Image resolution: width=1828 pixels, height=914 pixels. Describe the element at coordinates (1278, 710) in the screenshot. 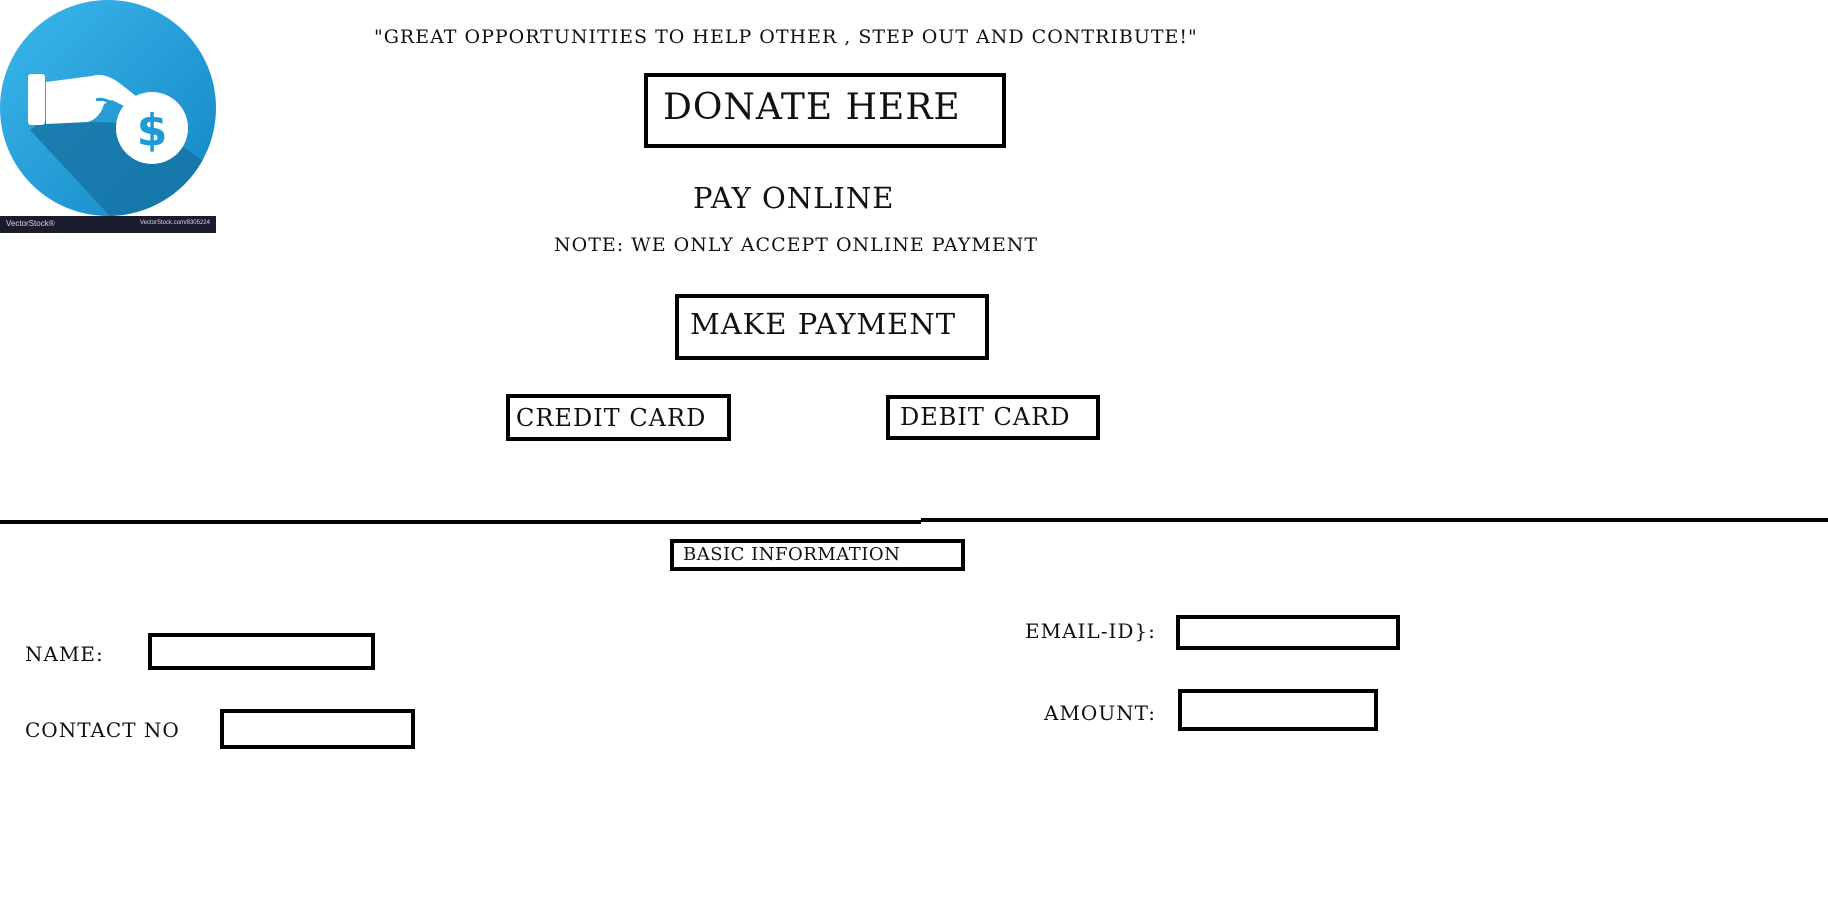

I see `amount-input` at that location.